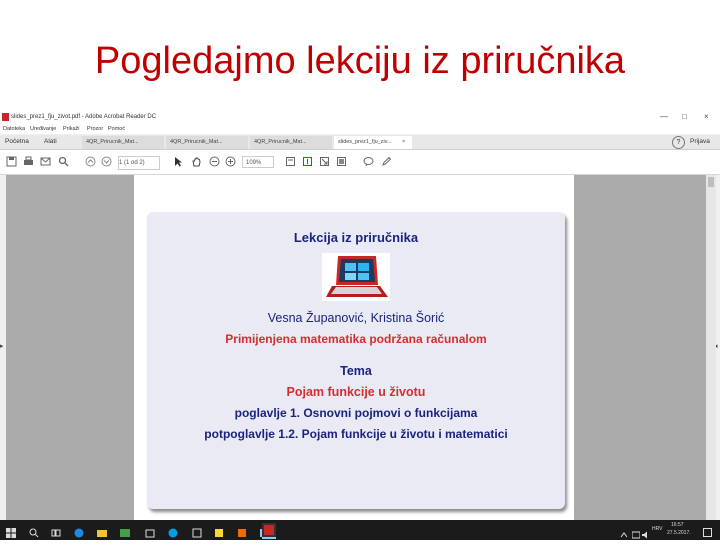 The height and width of the screenshot is (544, 720). Describe the element at coordinates (196, 162) in the screenshot. I see `hand-tool-icon` at that location.